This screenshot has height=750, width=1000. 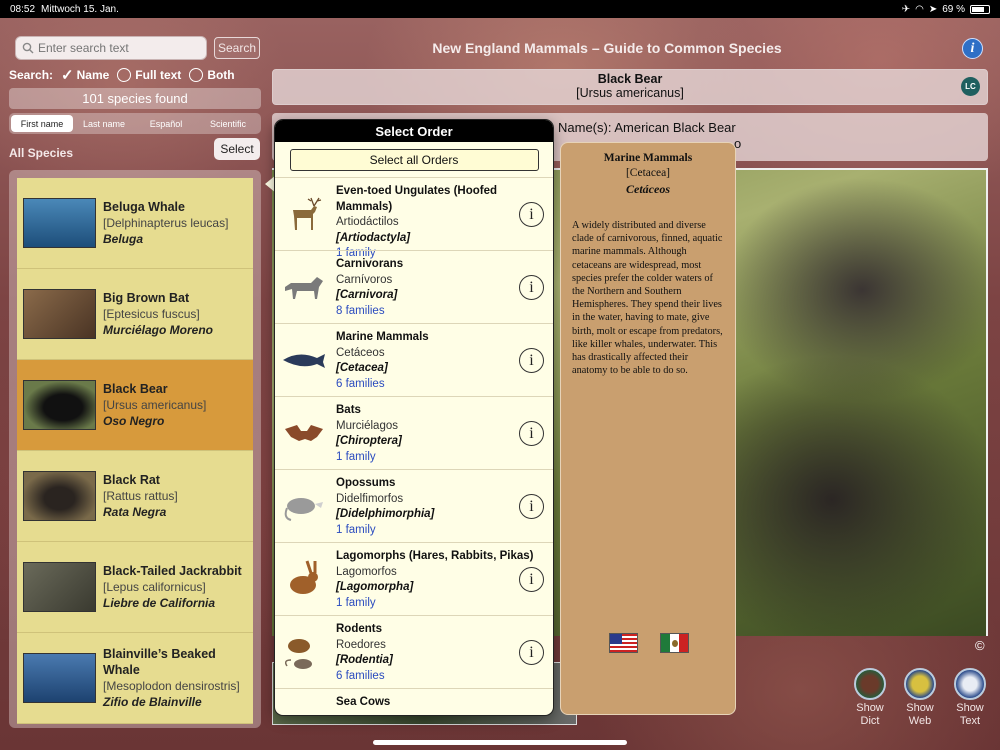 What do you see at coordinates (648, 173) in the screenshot?
I see `detail-latin: [Cetacea]` at bounding box center [648, 173].